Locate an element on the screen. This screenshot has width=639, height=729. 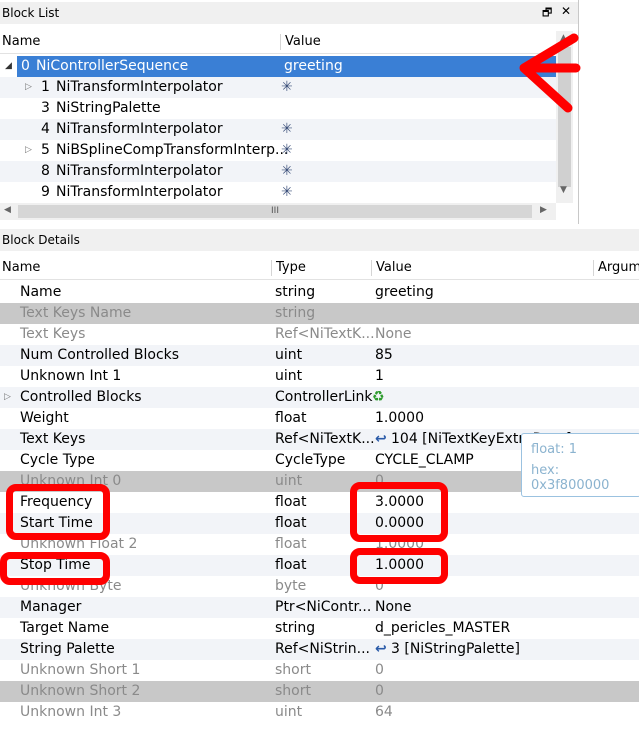
scroll-left-icon: ◀ is located at coordinates (7, 210).